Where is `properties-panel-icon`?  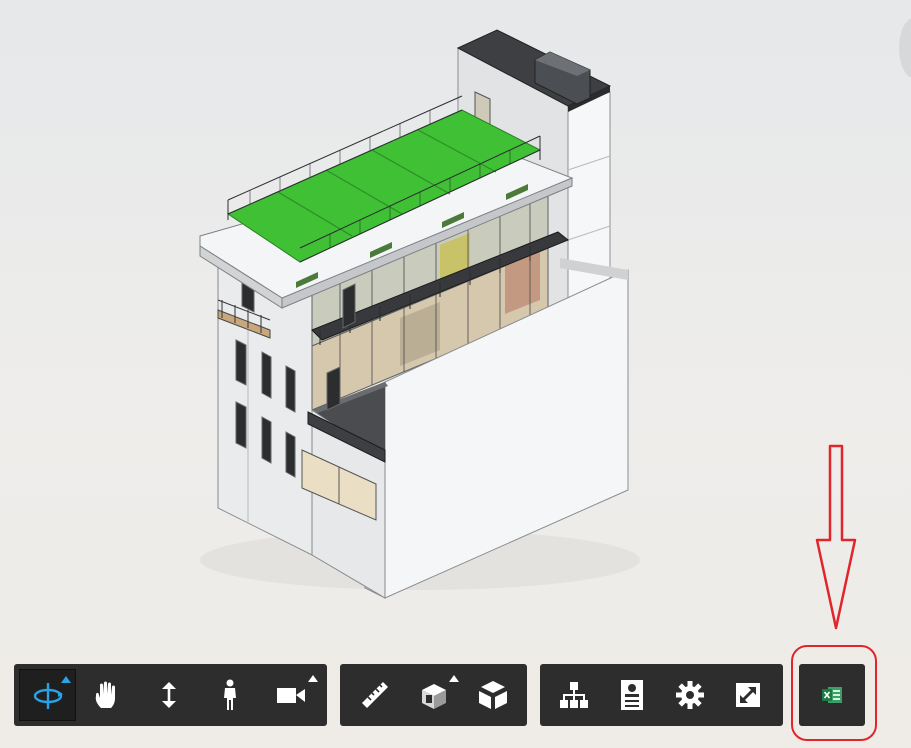
properties-panel-icon is located at coordinates (632, 695).